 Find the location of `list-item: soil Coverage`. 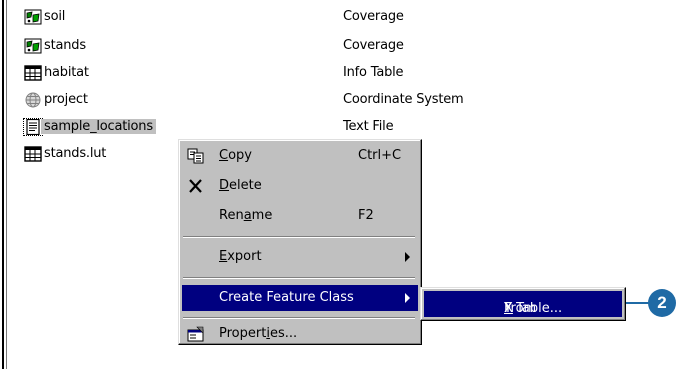

list-item: soil Coverage is located at coordinates (250, 17).